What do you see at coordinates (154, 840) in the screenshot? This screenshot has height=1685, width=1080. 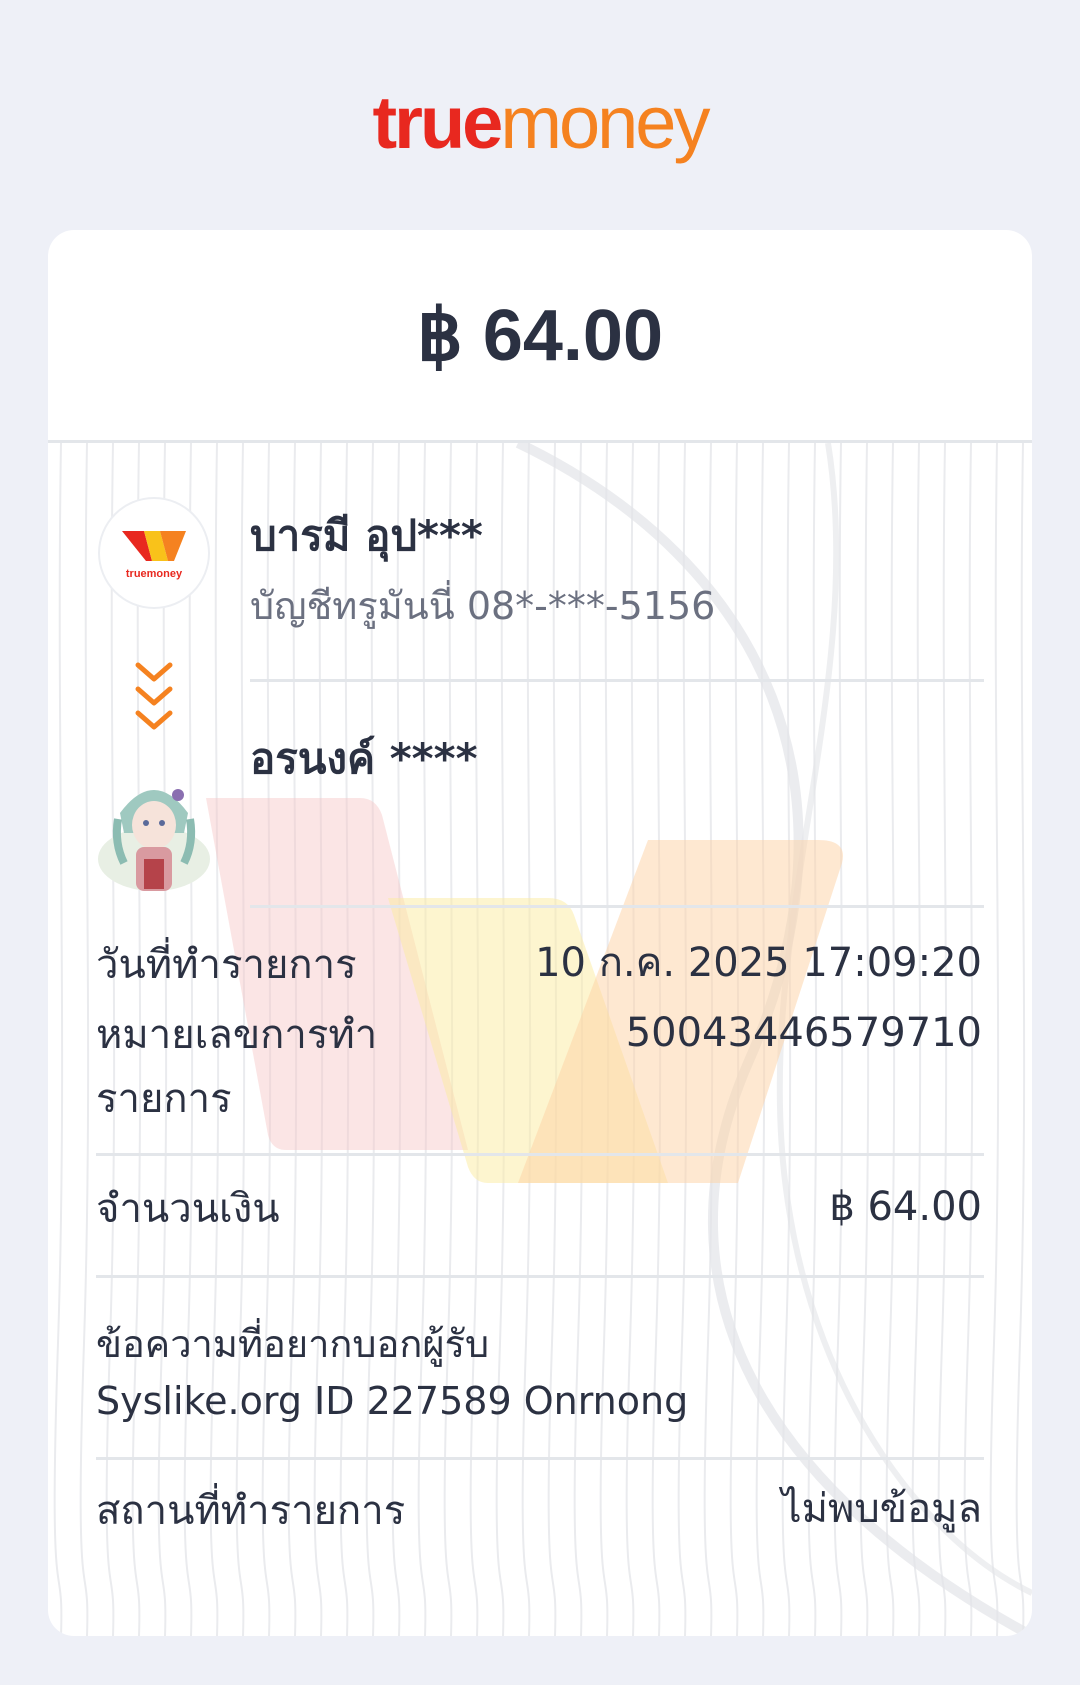 I see `anime-character-avatar-icon` at bounding box center [154, 840].